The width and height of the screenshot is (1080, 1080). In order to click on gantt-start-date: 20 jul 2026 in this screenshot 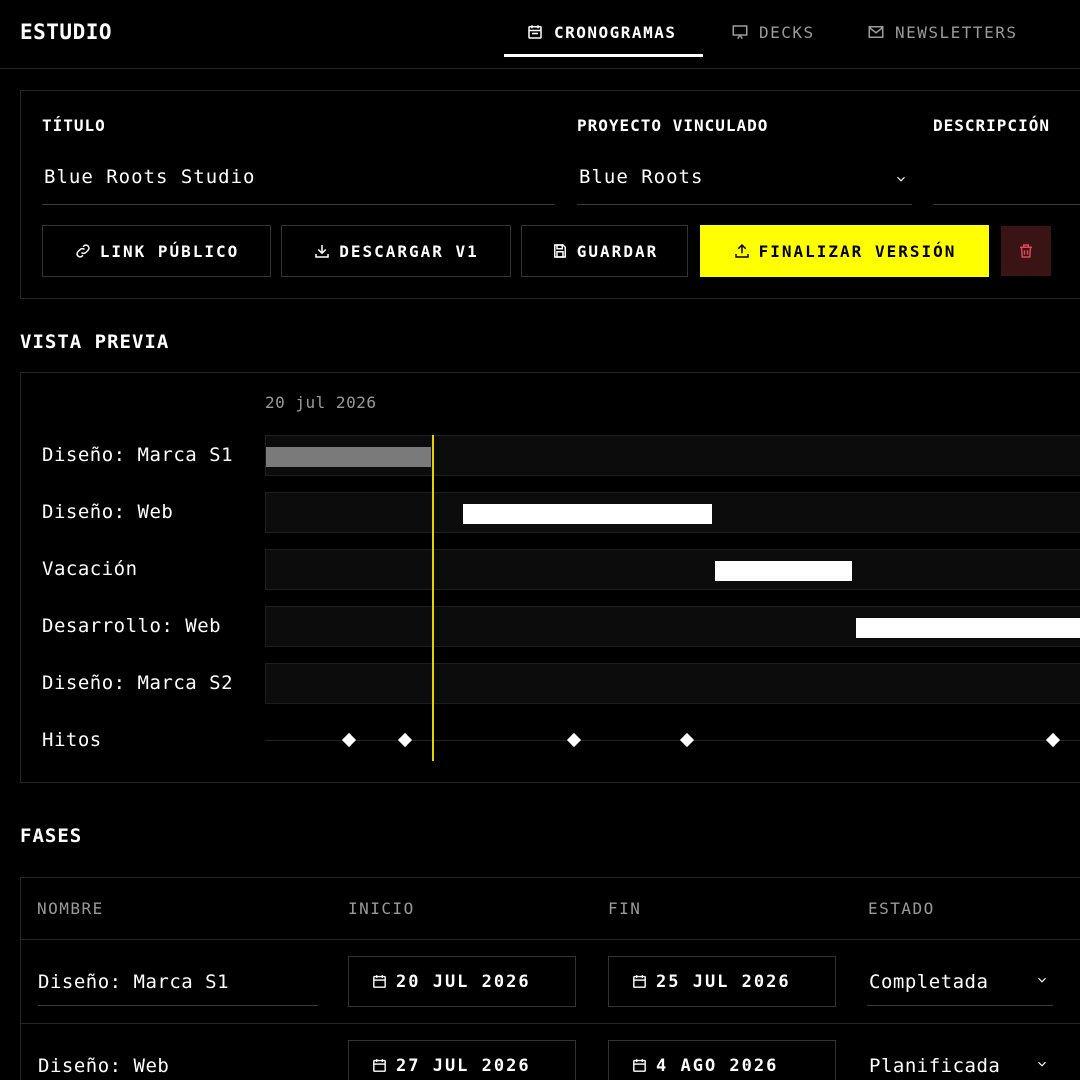, I will do `click(321, 402)`.